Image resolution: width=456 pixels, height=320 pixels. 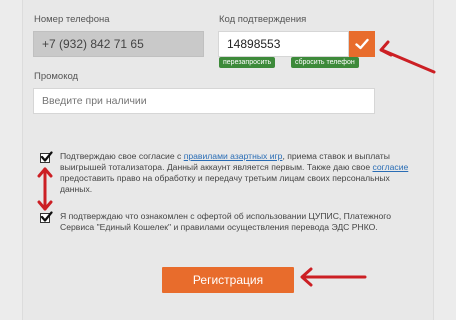 What do you see at coordinates (122, 156) in the screenshot?
I see `consent1-text-before: Подтверждаю свое согласие с` at bounding box center [122, 156].